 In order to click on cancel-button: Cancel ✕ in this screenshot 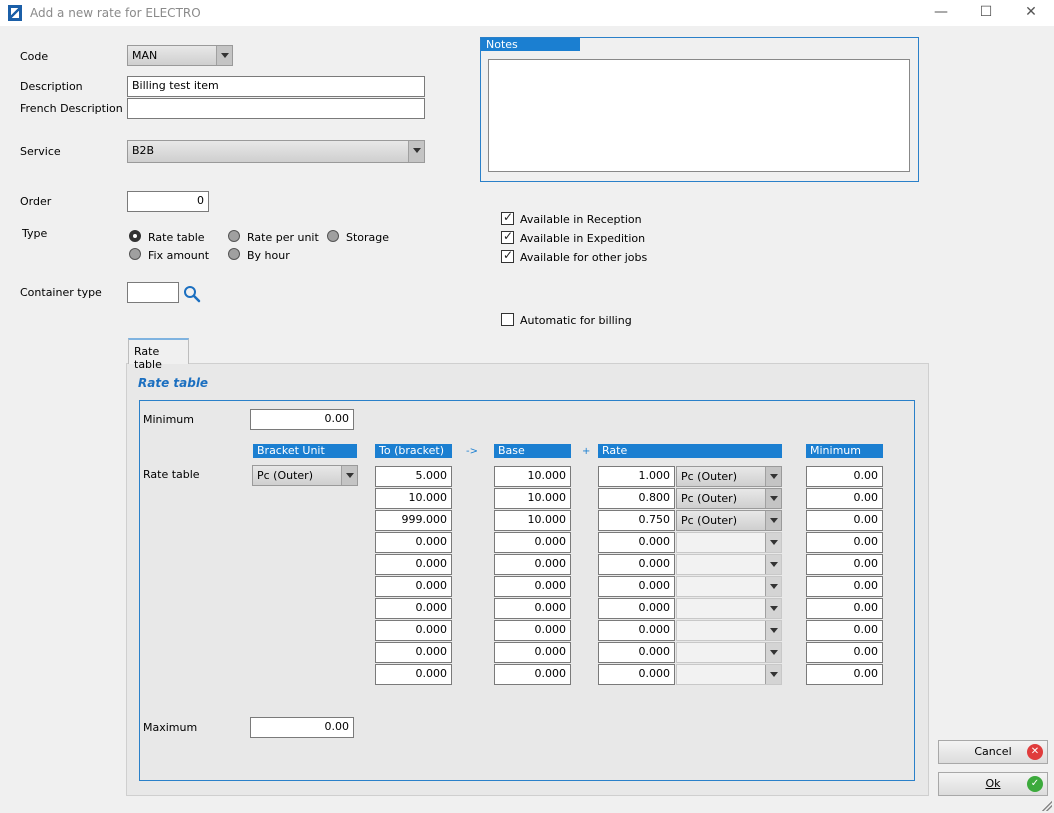, I will do `click(993, 752)`.